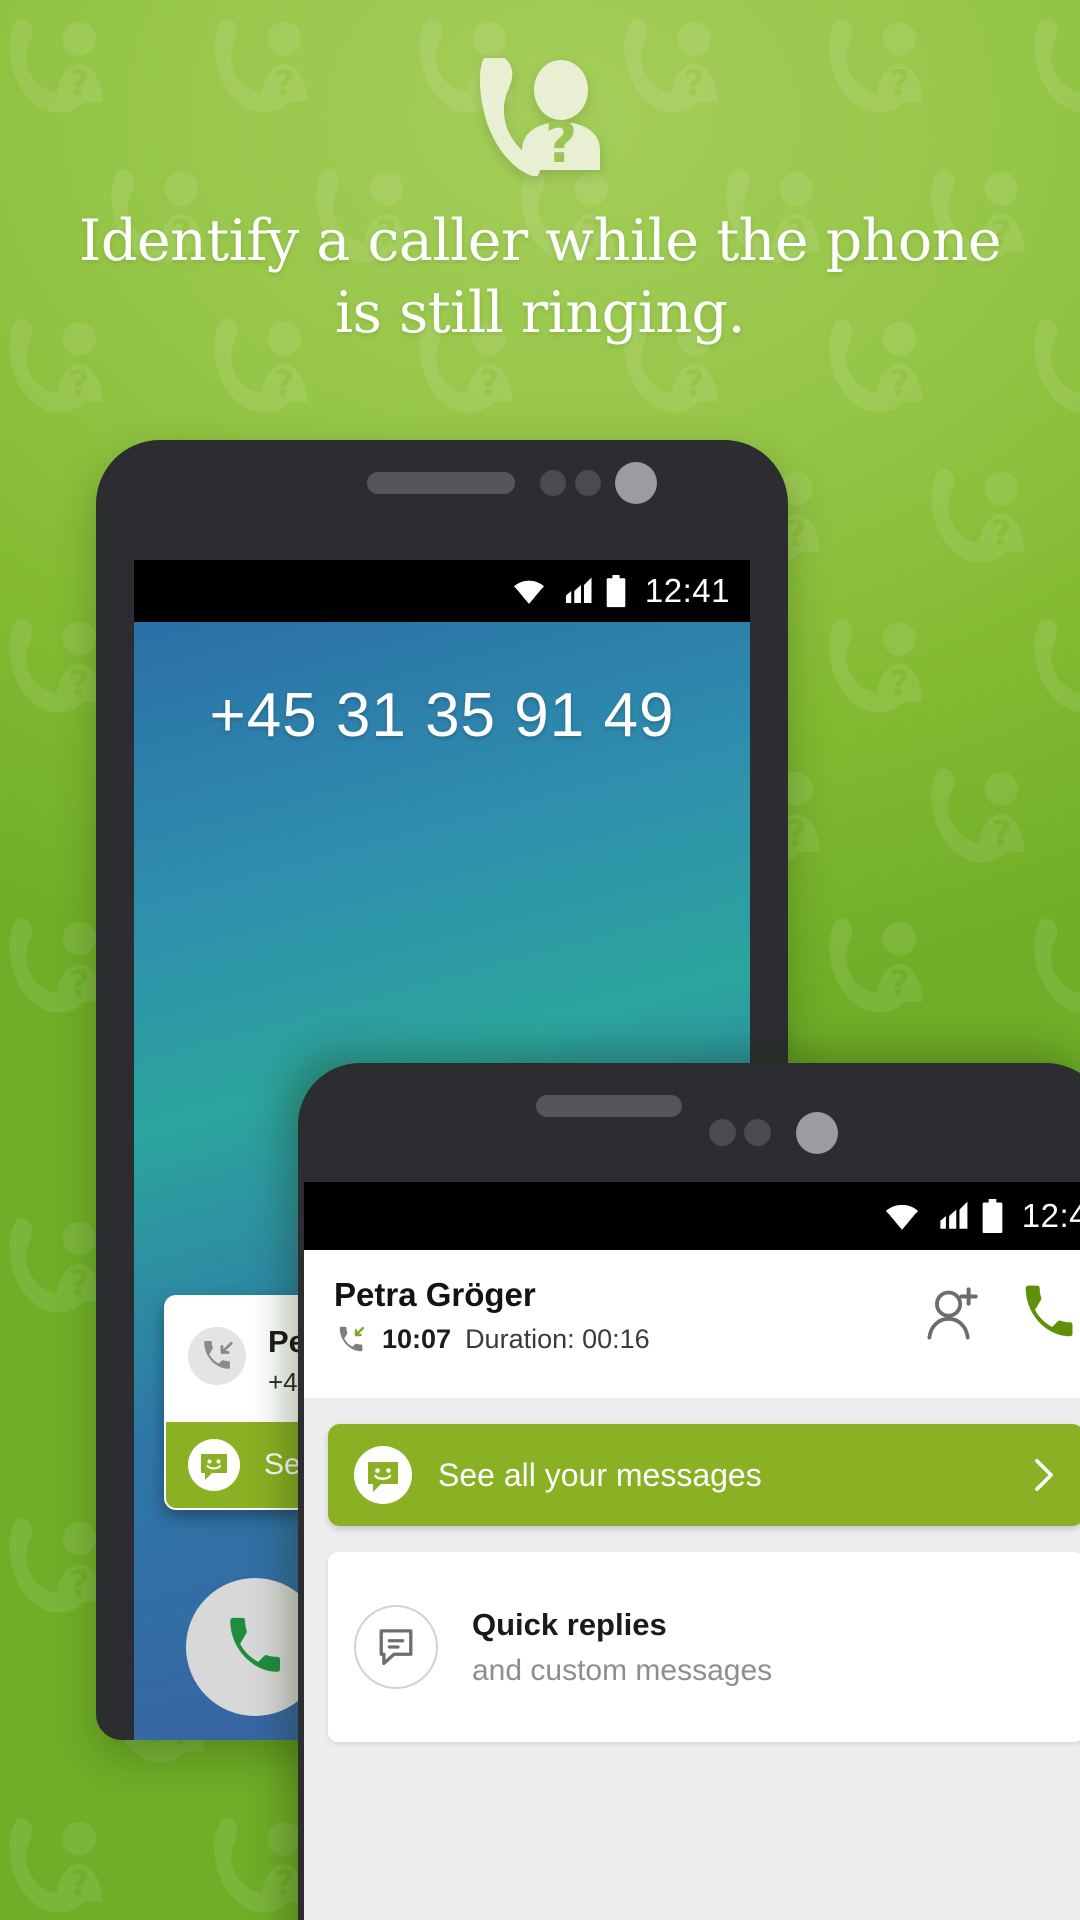  I want to click on status-bar: 12:41, so click(442, 591).